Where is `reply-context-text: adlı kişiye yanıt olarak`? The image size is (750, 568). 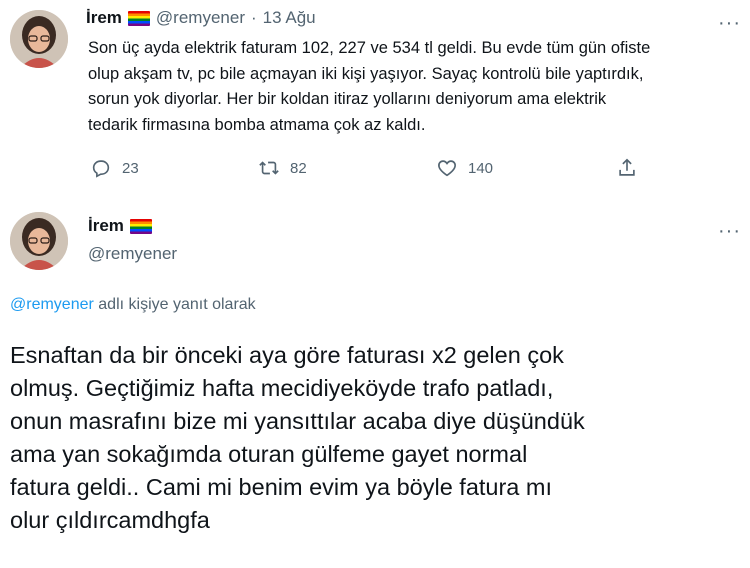 reply-context-text: adlı kişiye yanıt olarak is located at coordinates (174, 304).